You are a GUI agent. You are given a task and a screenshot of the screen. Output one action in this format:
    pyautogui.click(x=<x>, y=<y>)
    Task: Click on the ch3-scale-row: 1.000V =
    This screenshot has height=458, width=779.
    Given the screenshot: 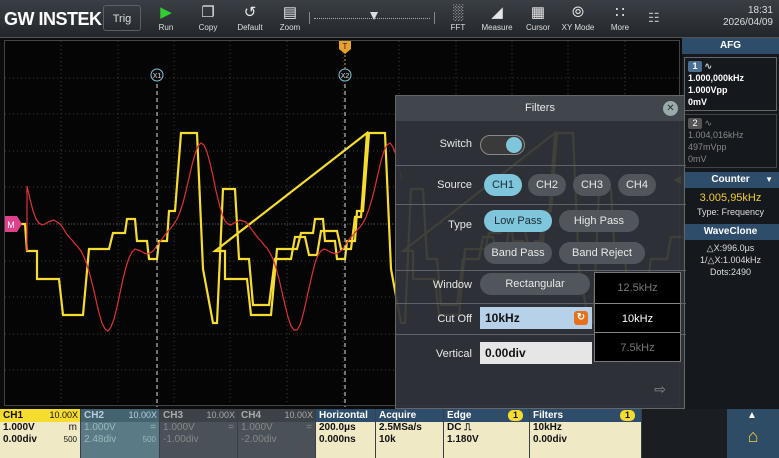 What is the action you would take?
    pyautogui.click(x=198, y=428)
    